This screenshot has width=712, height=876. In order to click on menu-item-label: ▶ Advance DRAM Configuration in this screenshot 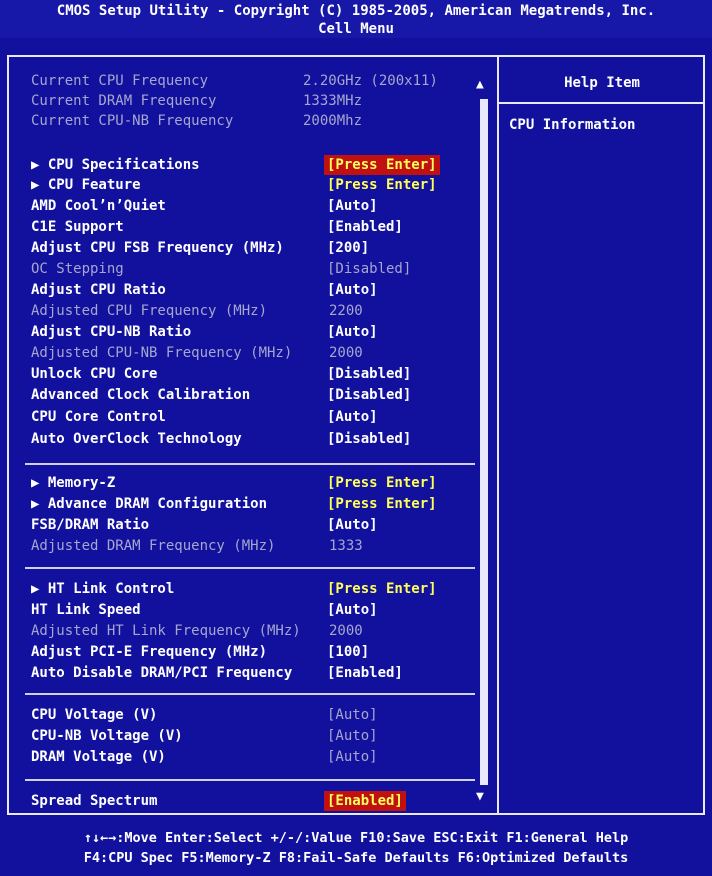, I will do `click(149, 504)`.